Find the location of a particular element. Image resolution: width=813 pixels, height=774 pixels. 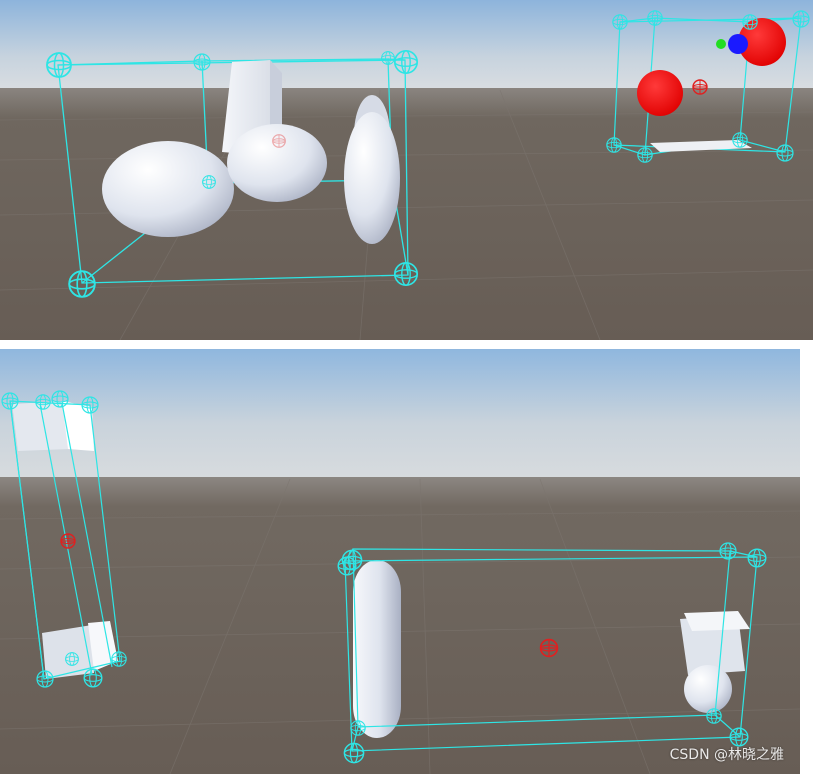

watermark-text: CSDN @林晓之雅 is located at coordinates (726, 755).